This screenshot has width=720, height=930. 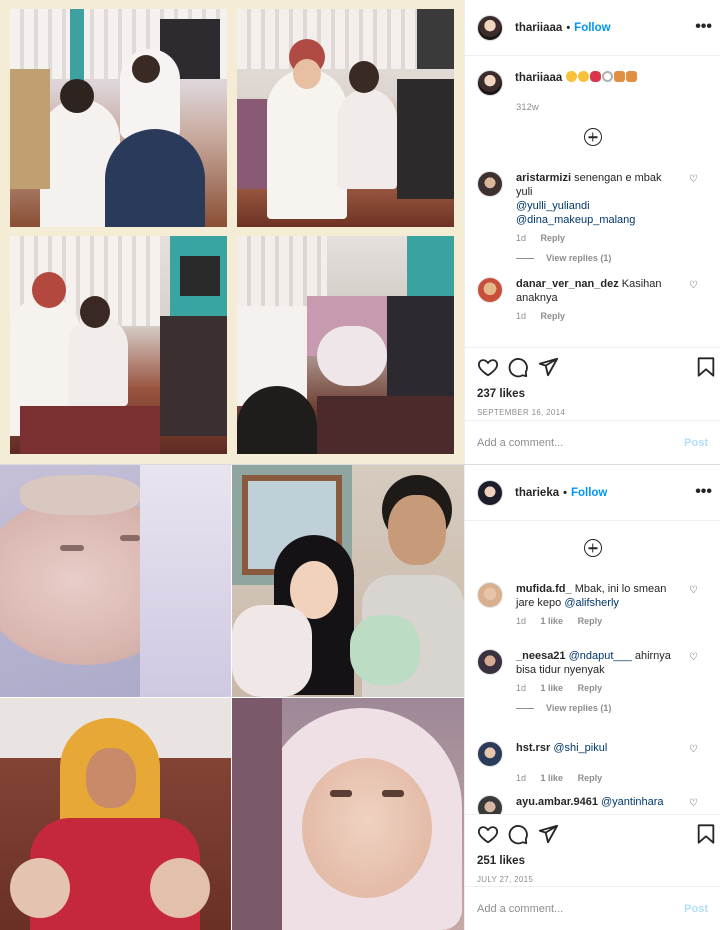 I want to click on post-actions: 251 likes JULY 27, 2015, so click(x=592, y=849).